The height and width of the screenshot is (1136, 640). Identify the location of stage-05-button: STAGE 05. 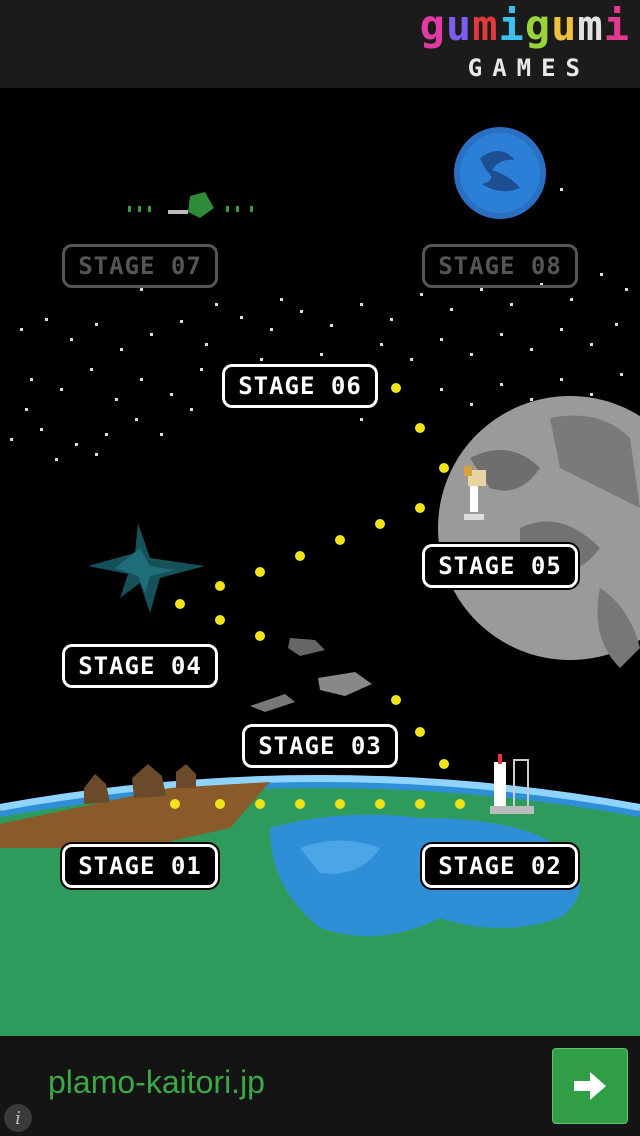
(500, 566).